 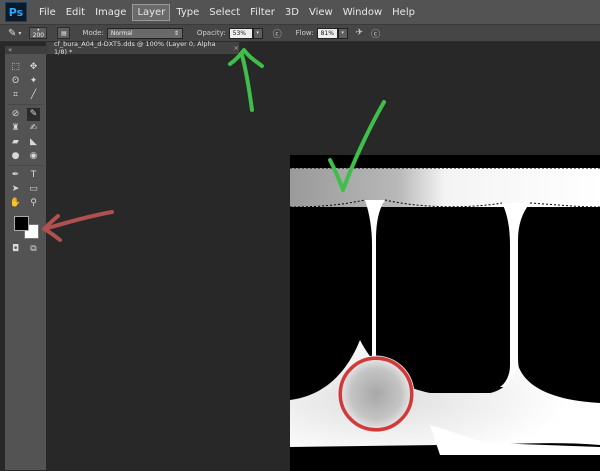 What do you see at coordinates (187, 12) in the screenshot?
I see `menu-type: Type` at bounding box center [187, 12].